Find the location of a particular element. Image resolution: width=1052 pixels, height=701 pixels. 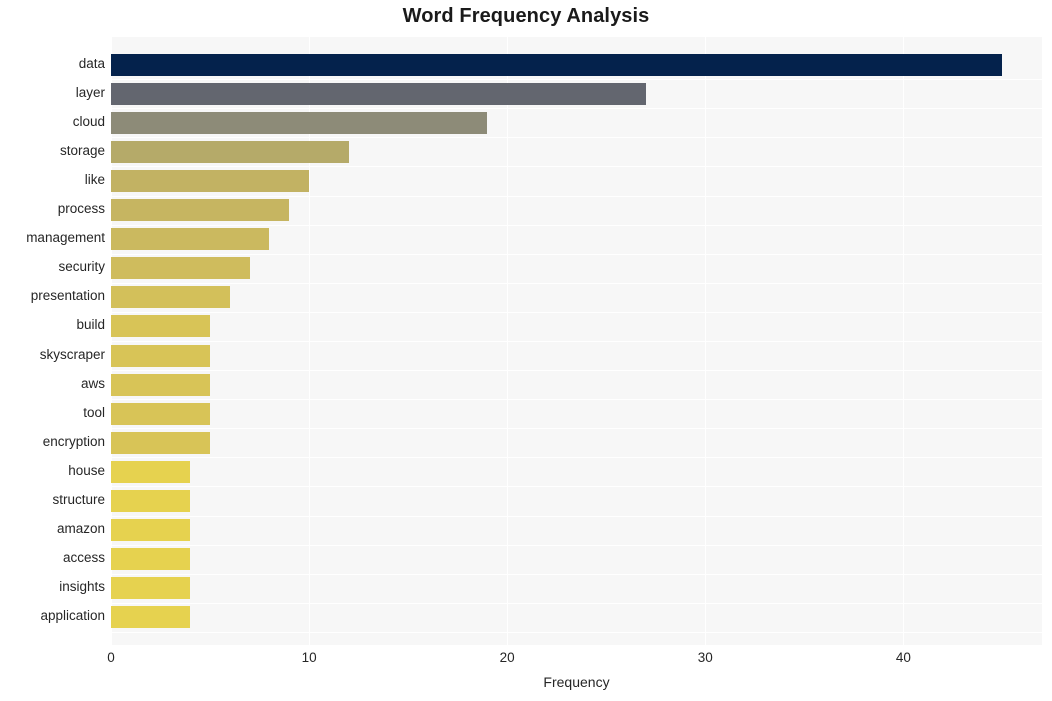

y-tick-label: presentation is located at coordinates (67, 295).